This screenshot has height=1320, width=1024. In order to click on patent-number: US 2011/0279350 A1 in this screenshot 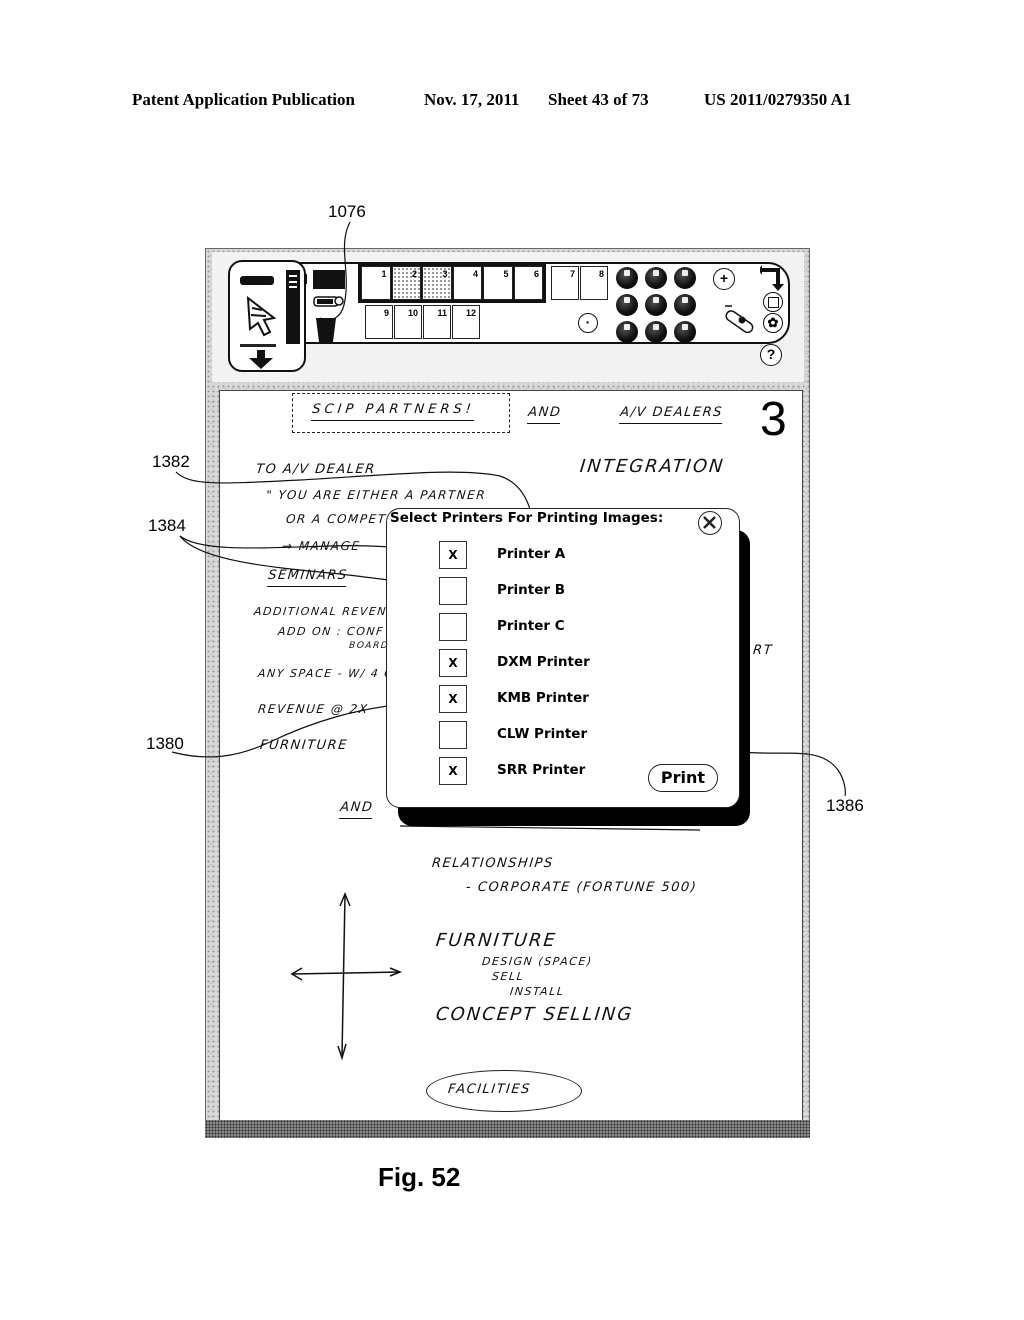, I will do `click(778, 99)`.